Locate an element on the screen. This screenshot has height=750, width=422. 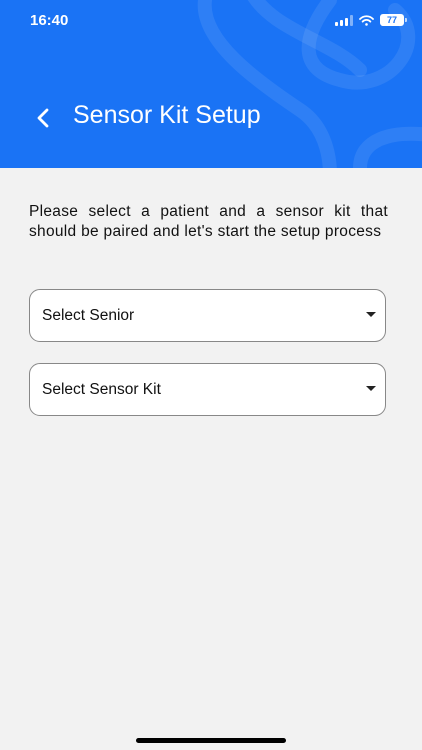
select-senior-label: Select Senior is located at coordinates (88, 315).